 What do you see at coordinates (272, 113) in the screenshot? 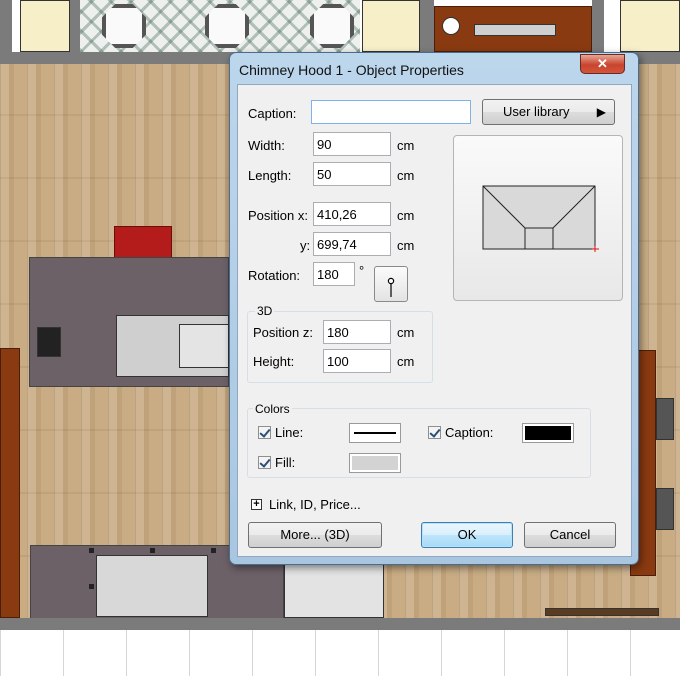
I see `caption-label: Caption:` at bounding box center [272, 113].